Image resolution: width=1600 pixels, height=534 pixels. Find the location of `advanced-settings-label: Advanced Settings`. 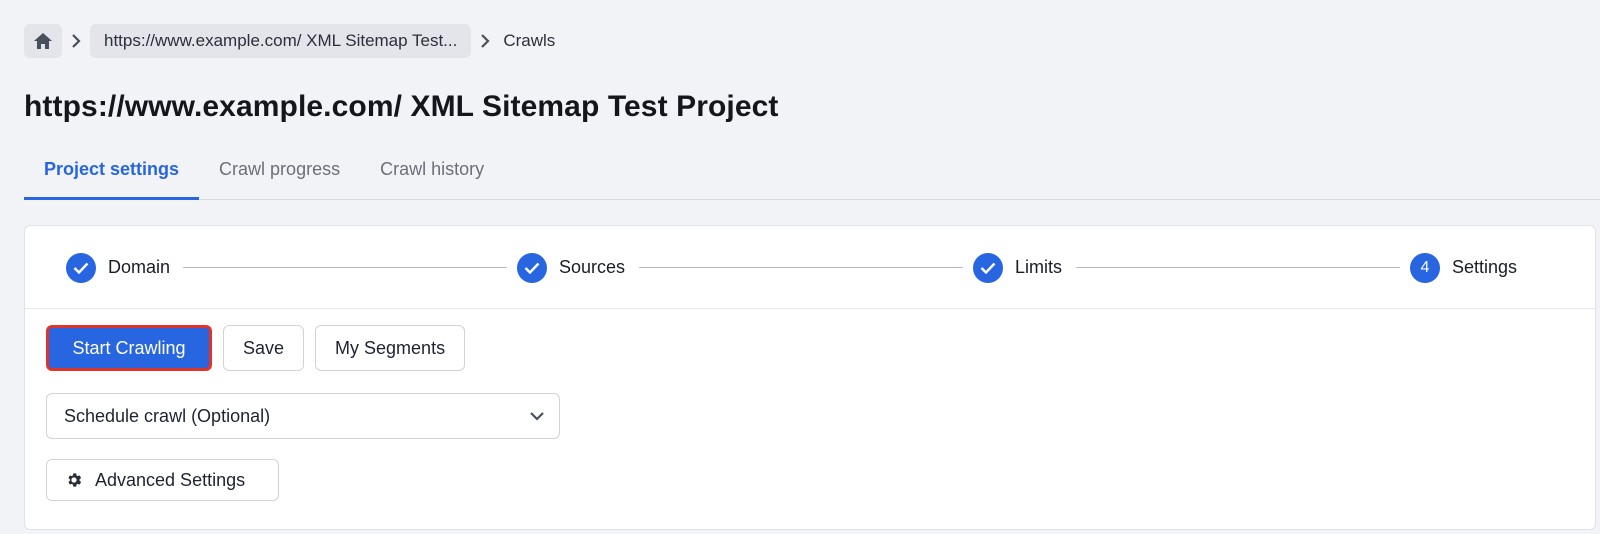

advanced-settings-label: Advanced Settings is located at coordinates (170, 479).